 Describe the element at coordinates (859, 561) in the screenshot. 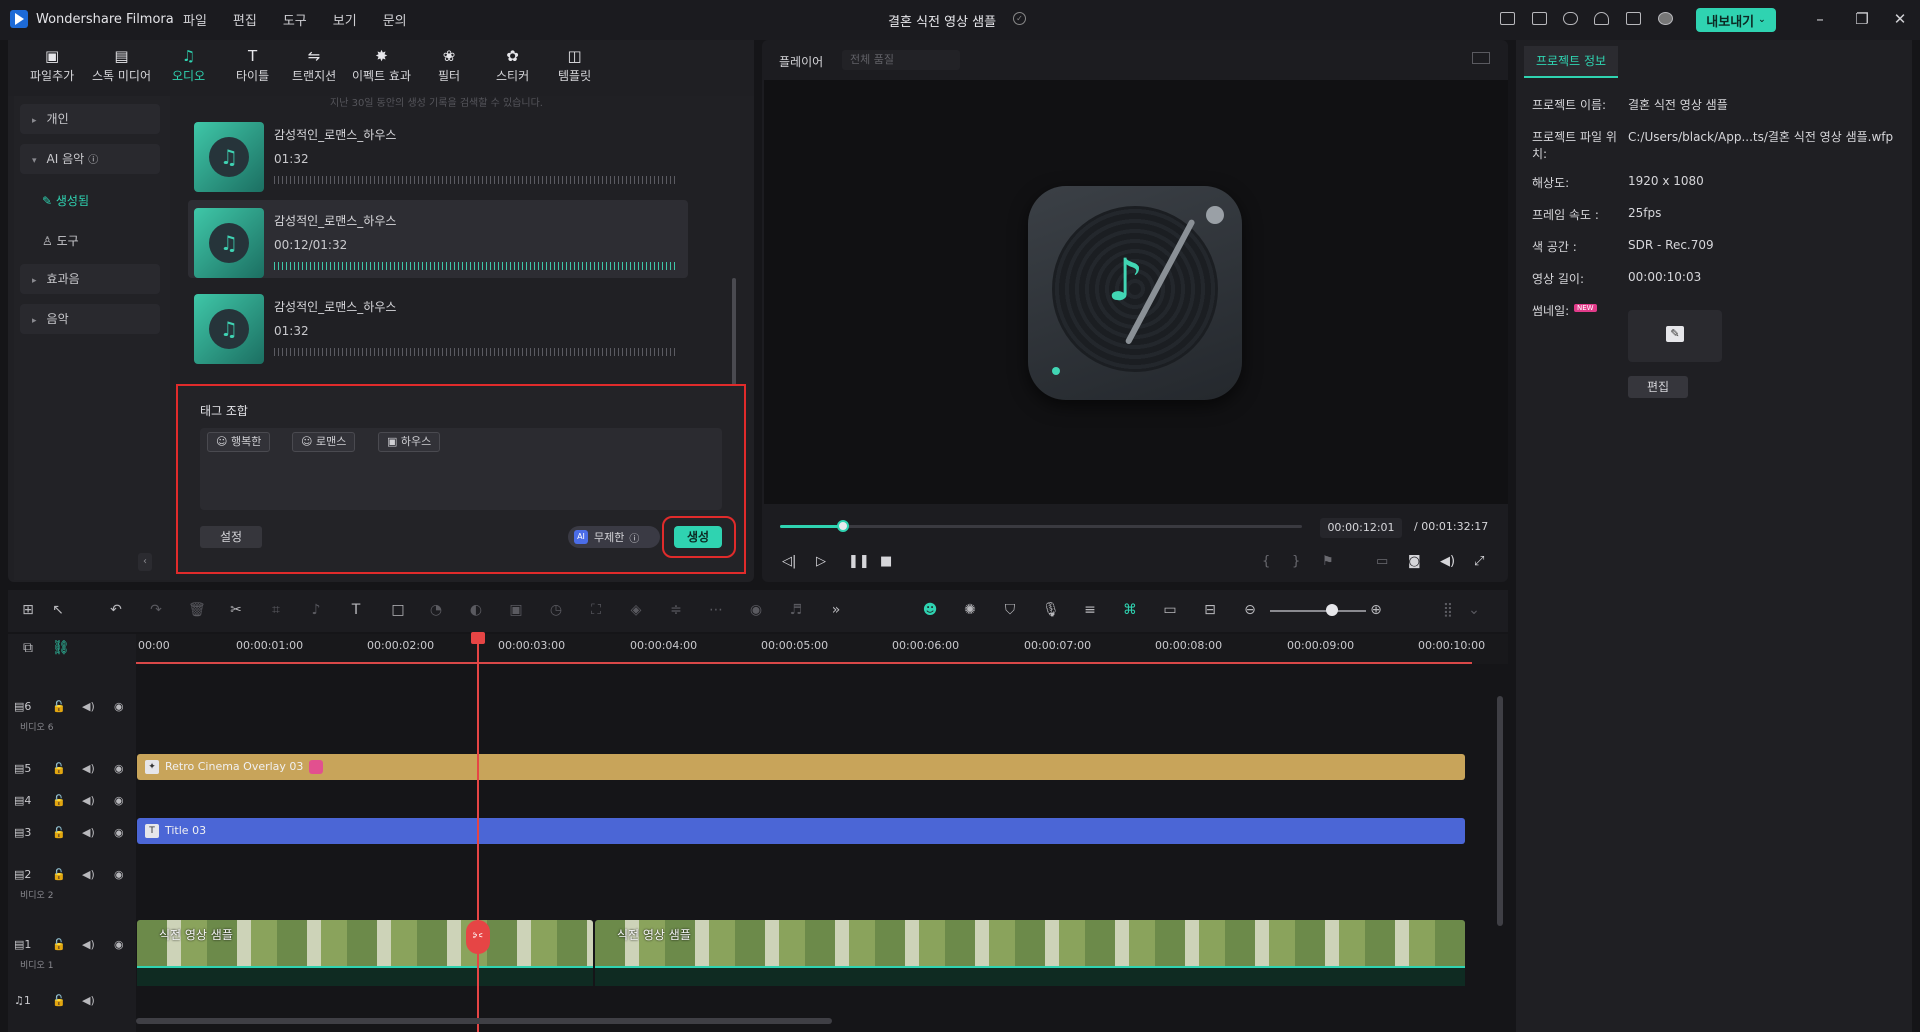

I see `pause-icon: ❚❚` at that location.